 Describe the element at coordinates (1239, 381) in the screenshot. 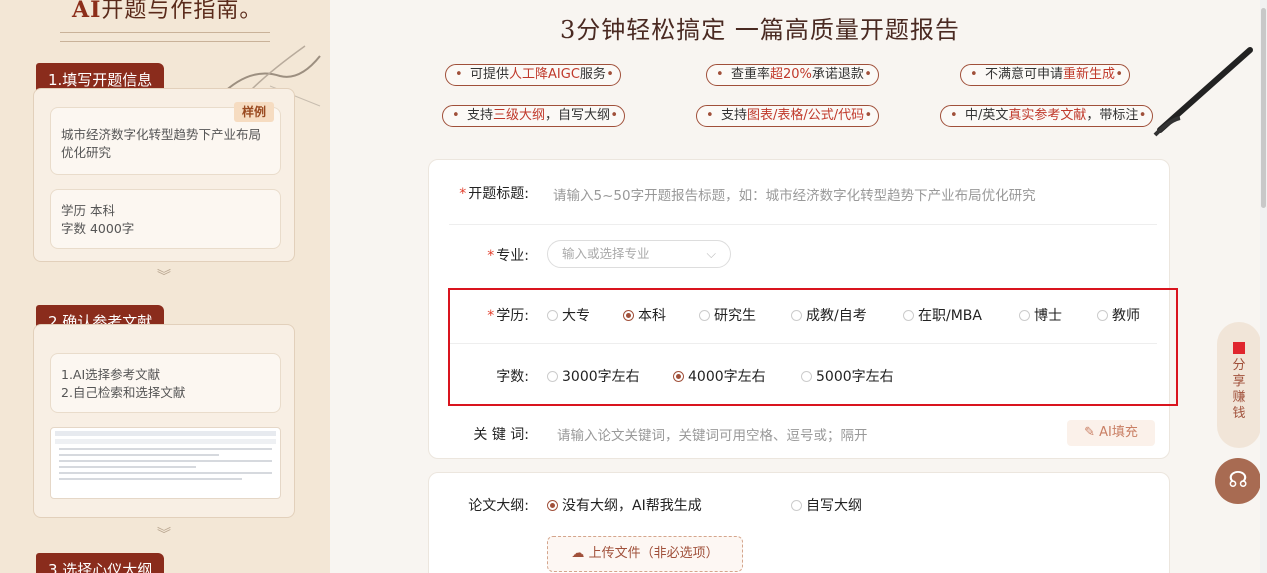

I see `share-text: 享` at that location.